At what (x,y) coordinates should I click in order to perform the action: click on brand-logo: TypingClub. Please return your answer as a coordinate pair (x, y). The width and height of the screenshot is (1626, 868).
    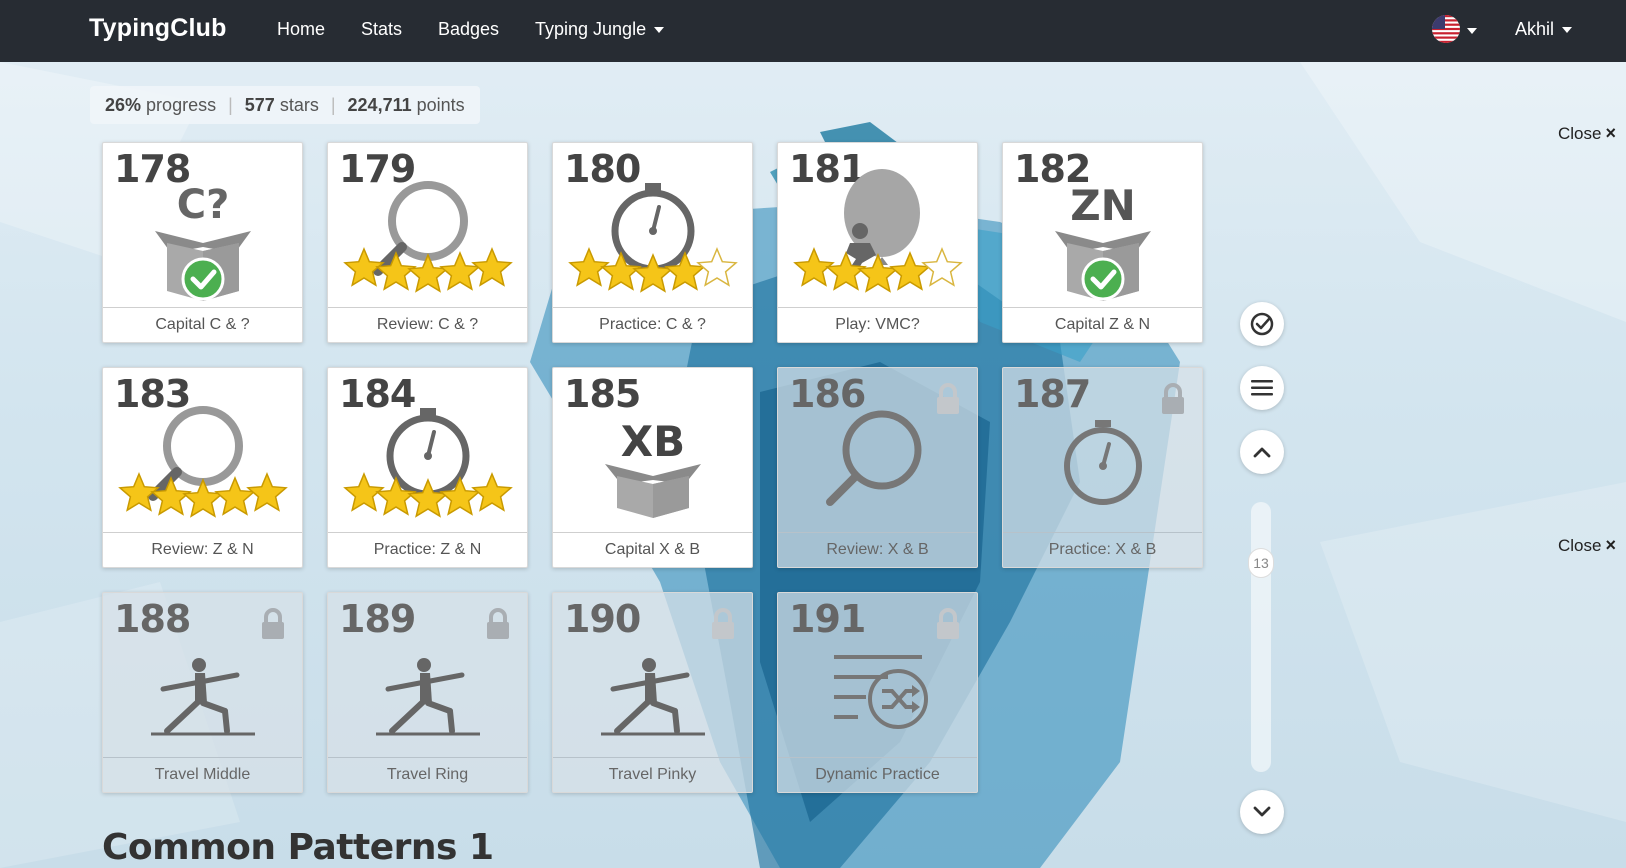
    Looking at the image, I should click on (158, 28).